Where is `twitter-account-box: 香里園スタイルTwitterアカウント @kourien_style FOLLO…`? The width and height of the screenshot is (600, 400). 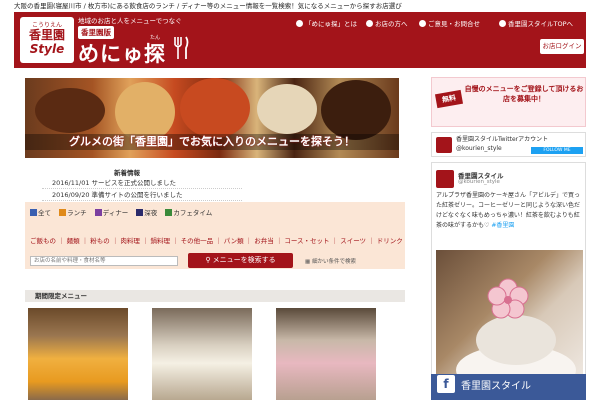 twitter-account-box: 香里園スタイルTwitterアカウント @kourien_style FOLLO… is located at coordinates (508, 144).